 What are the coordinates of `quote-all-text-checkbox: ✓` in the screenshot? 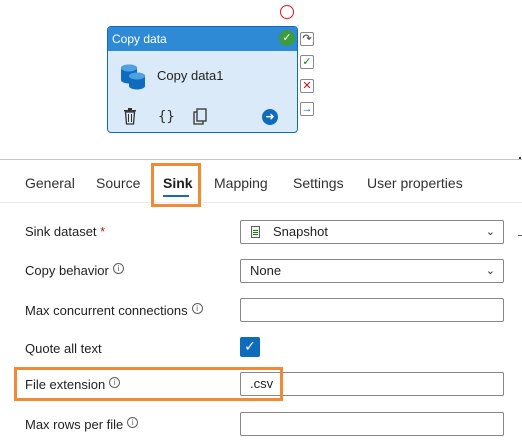 It's located at (250, 347).